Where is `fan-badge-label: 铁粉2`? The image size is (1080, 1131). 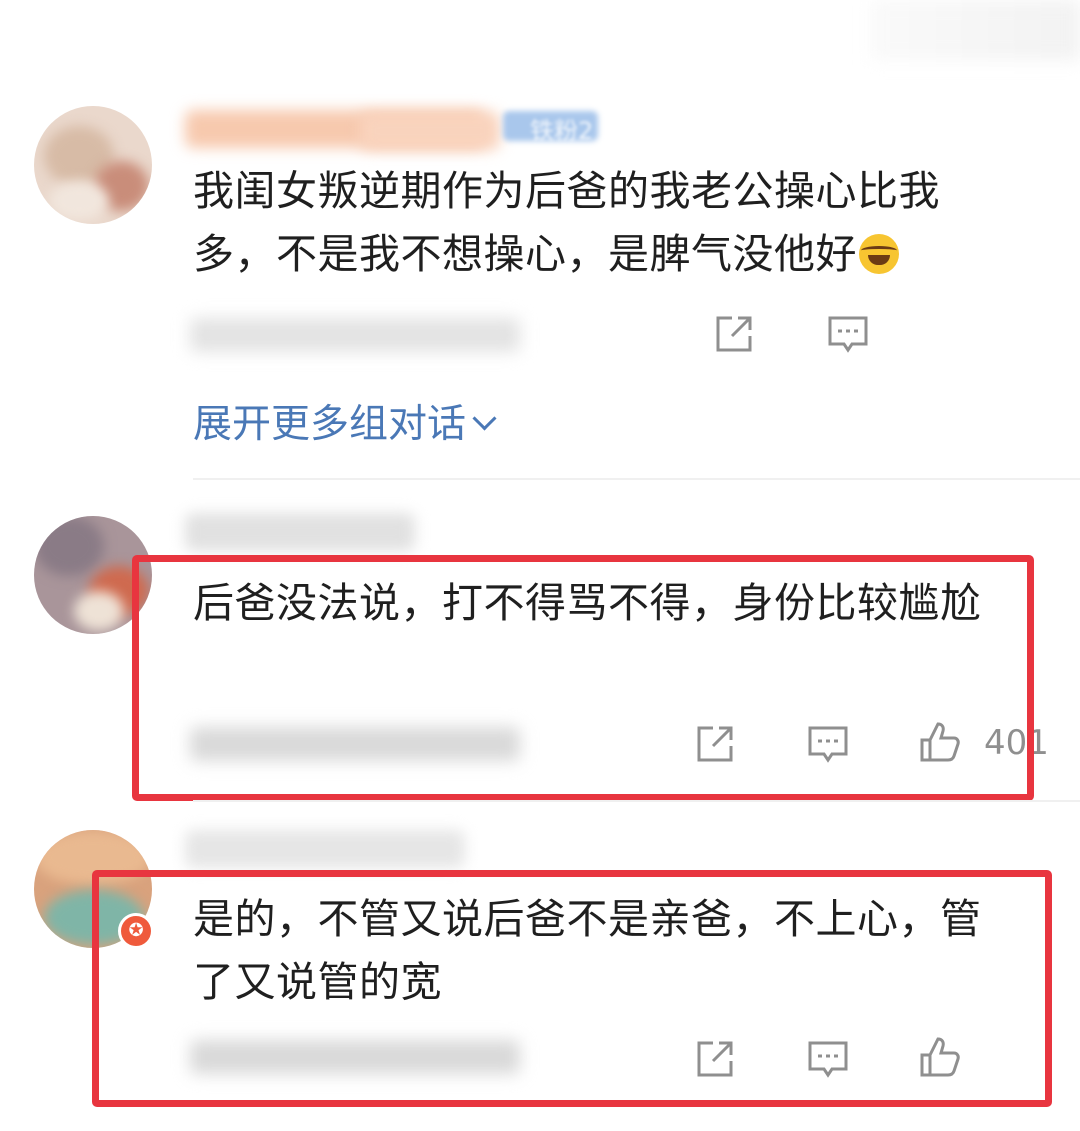
fan-badge-label: 铁粉2 is located at coordinates (562, 131).